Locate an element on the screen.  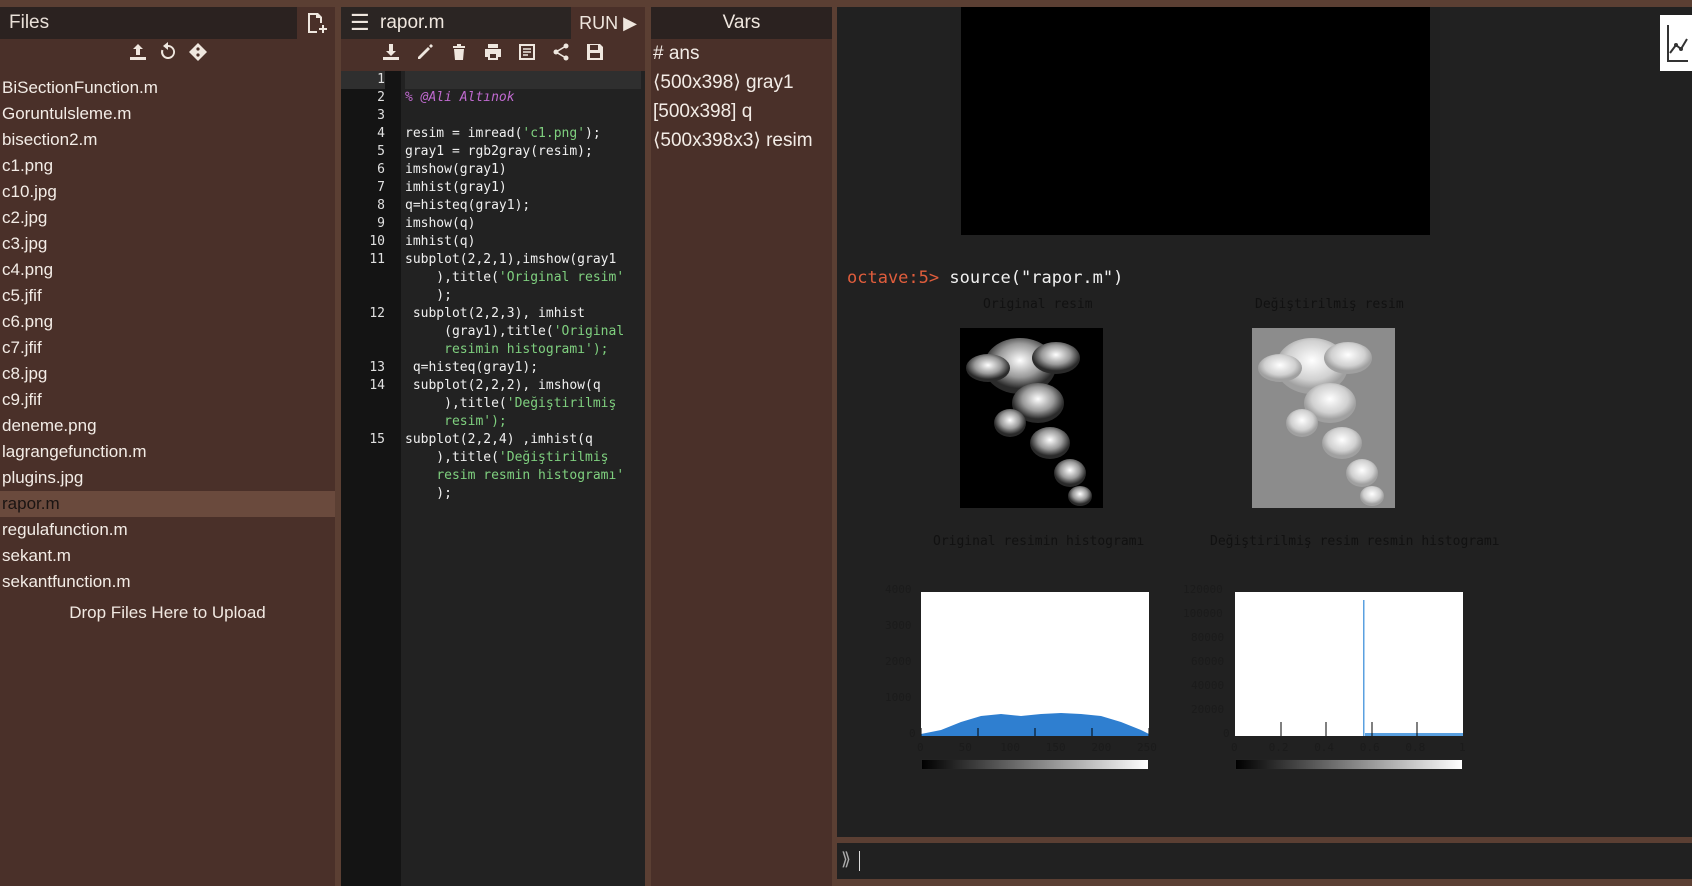
var-item: ⟨500x398x3⟩ resim is located at coordinates (741, 140).